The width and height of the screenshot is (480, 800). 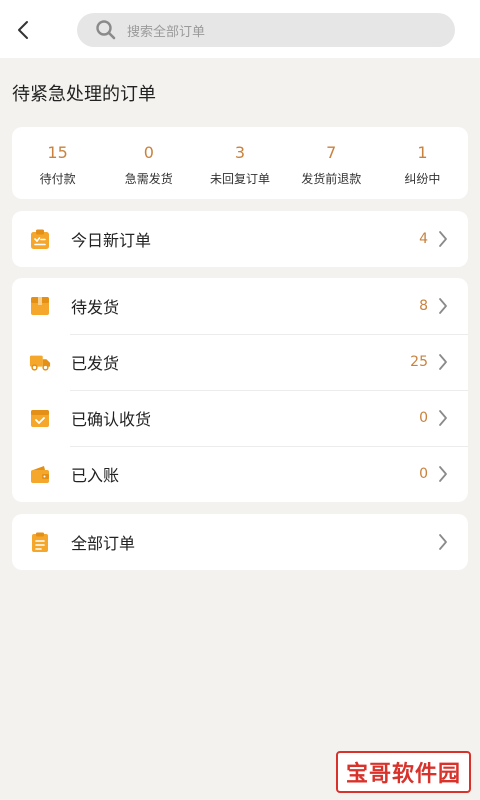 I want to click on all-orders-card: 全部订单, so click(x=240, y=542).